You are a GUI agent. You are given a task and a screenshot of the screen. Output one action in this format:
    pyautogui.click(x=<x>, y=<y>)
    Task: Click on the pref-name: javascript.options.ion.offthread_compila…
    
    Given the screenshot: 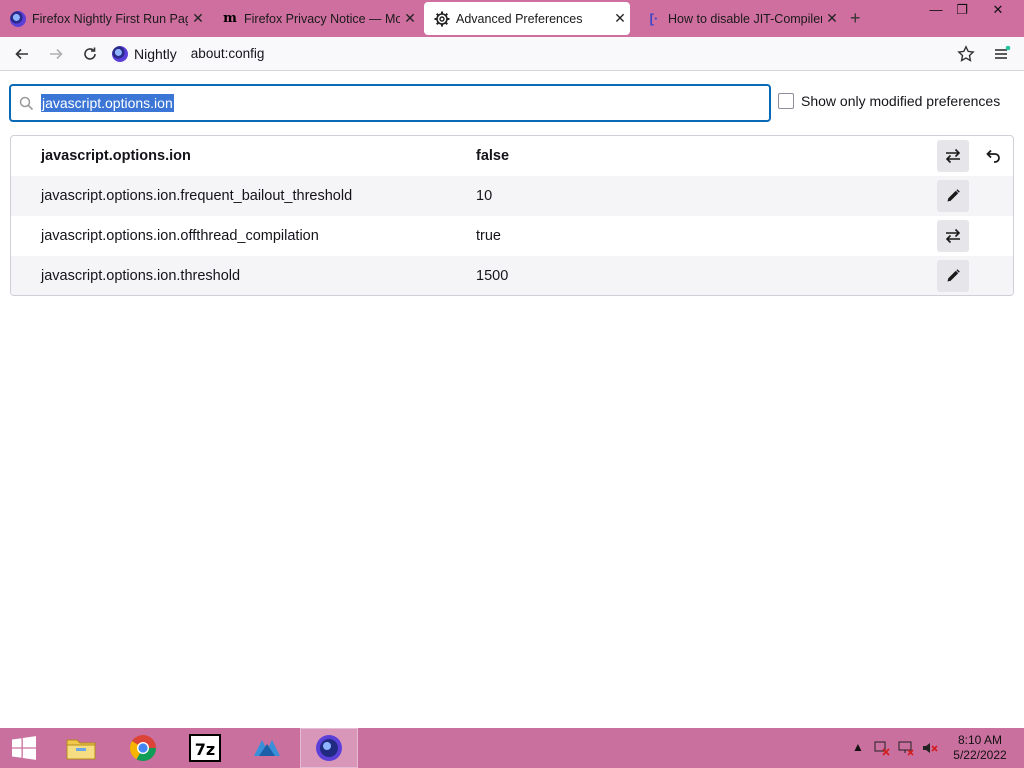 What is the action you would take?
    pyautogui.click(x=180, y=236)
    